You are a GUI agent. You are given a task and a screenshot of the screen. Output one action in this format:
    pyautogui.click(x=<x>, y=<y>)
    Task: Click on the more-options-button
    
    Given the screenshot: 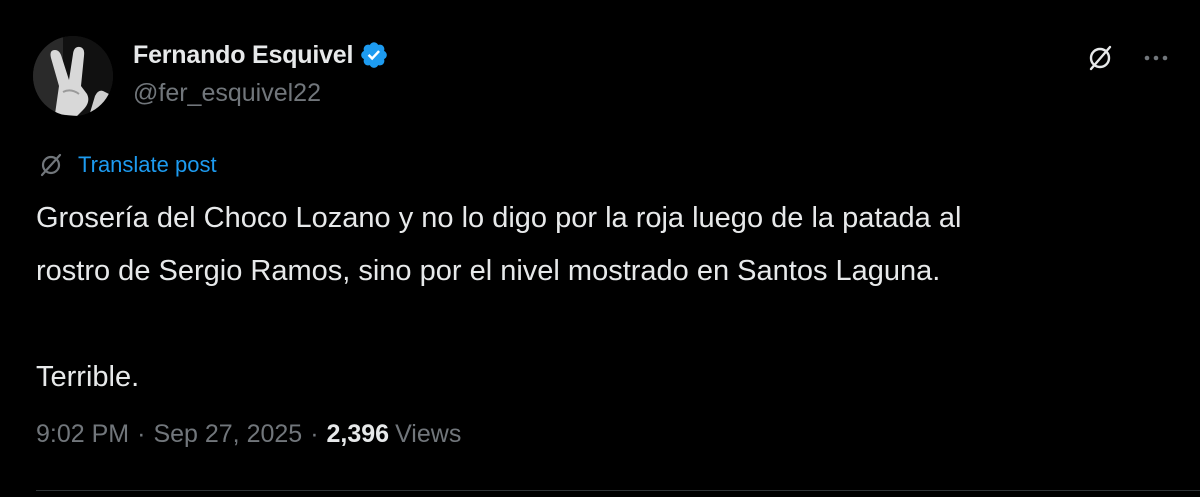 What is the action you would take?
    pyautogui.click(x=1156, y=58)
    